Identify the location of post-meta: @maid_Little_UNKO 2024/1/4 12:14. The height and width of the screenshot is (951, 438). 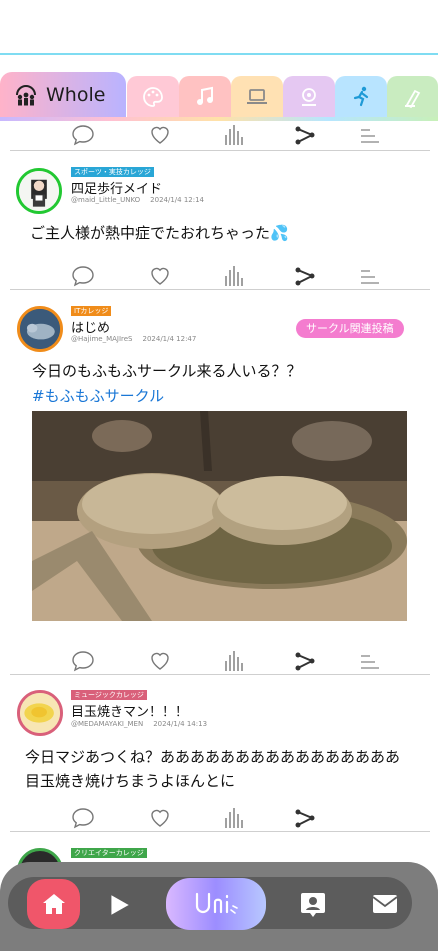
(137, 200).